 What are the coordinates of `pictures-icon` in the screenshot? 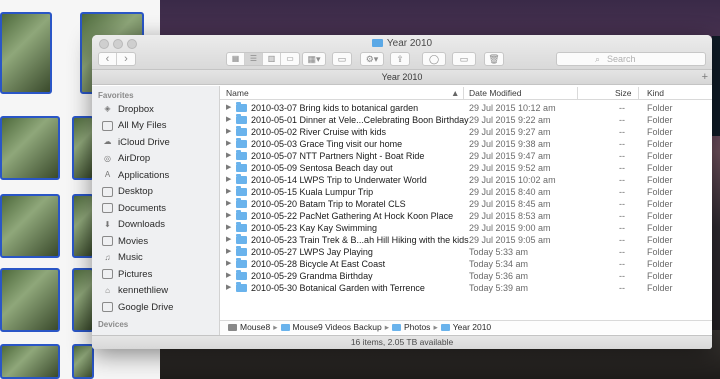 It's located at (107, 274).